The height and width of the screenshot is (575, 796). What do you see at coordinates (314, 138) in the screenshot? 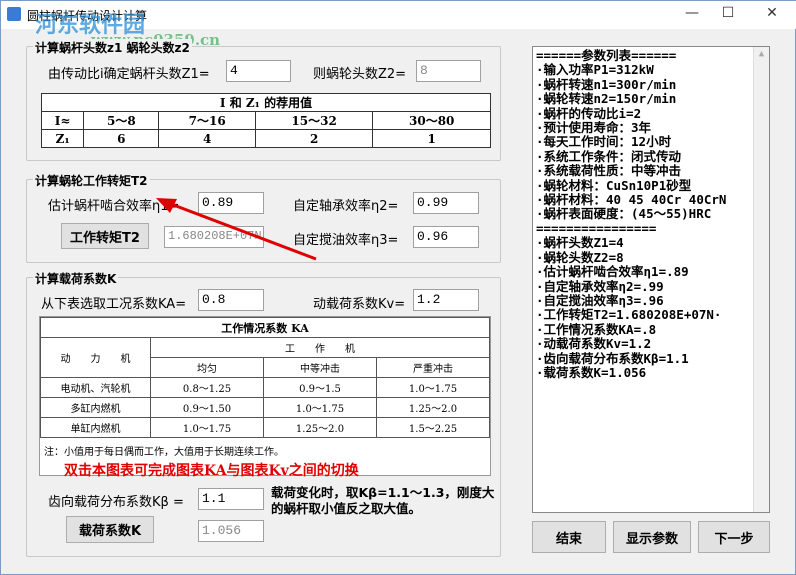
I see `table-cell: 2` at bounding box center [314, 138].